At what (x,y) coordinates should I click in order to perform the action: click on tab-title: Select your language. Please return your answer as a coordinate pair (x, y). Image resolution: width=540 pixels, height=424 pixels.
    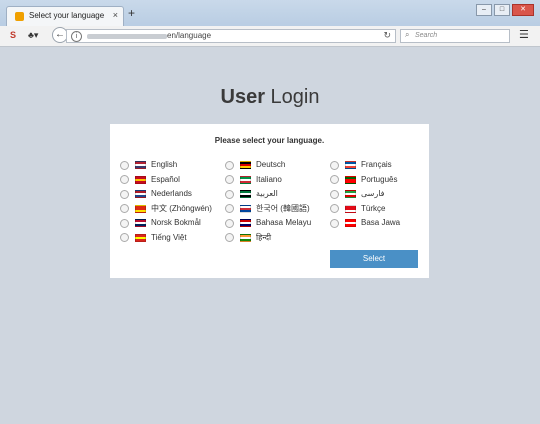
    Looking at the image, I should click on (67, 15).